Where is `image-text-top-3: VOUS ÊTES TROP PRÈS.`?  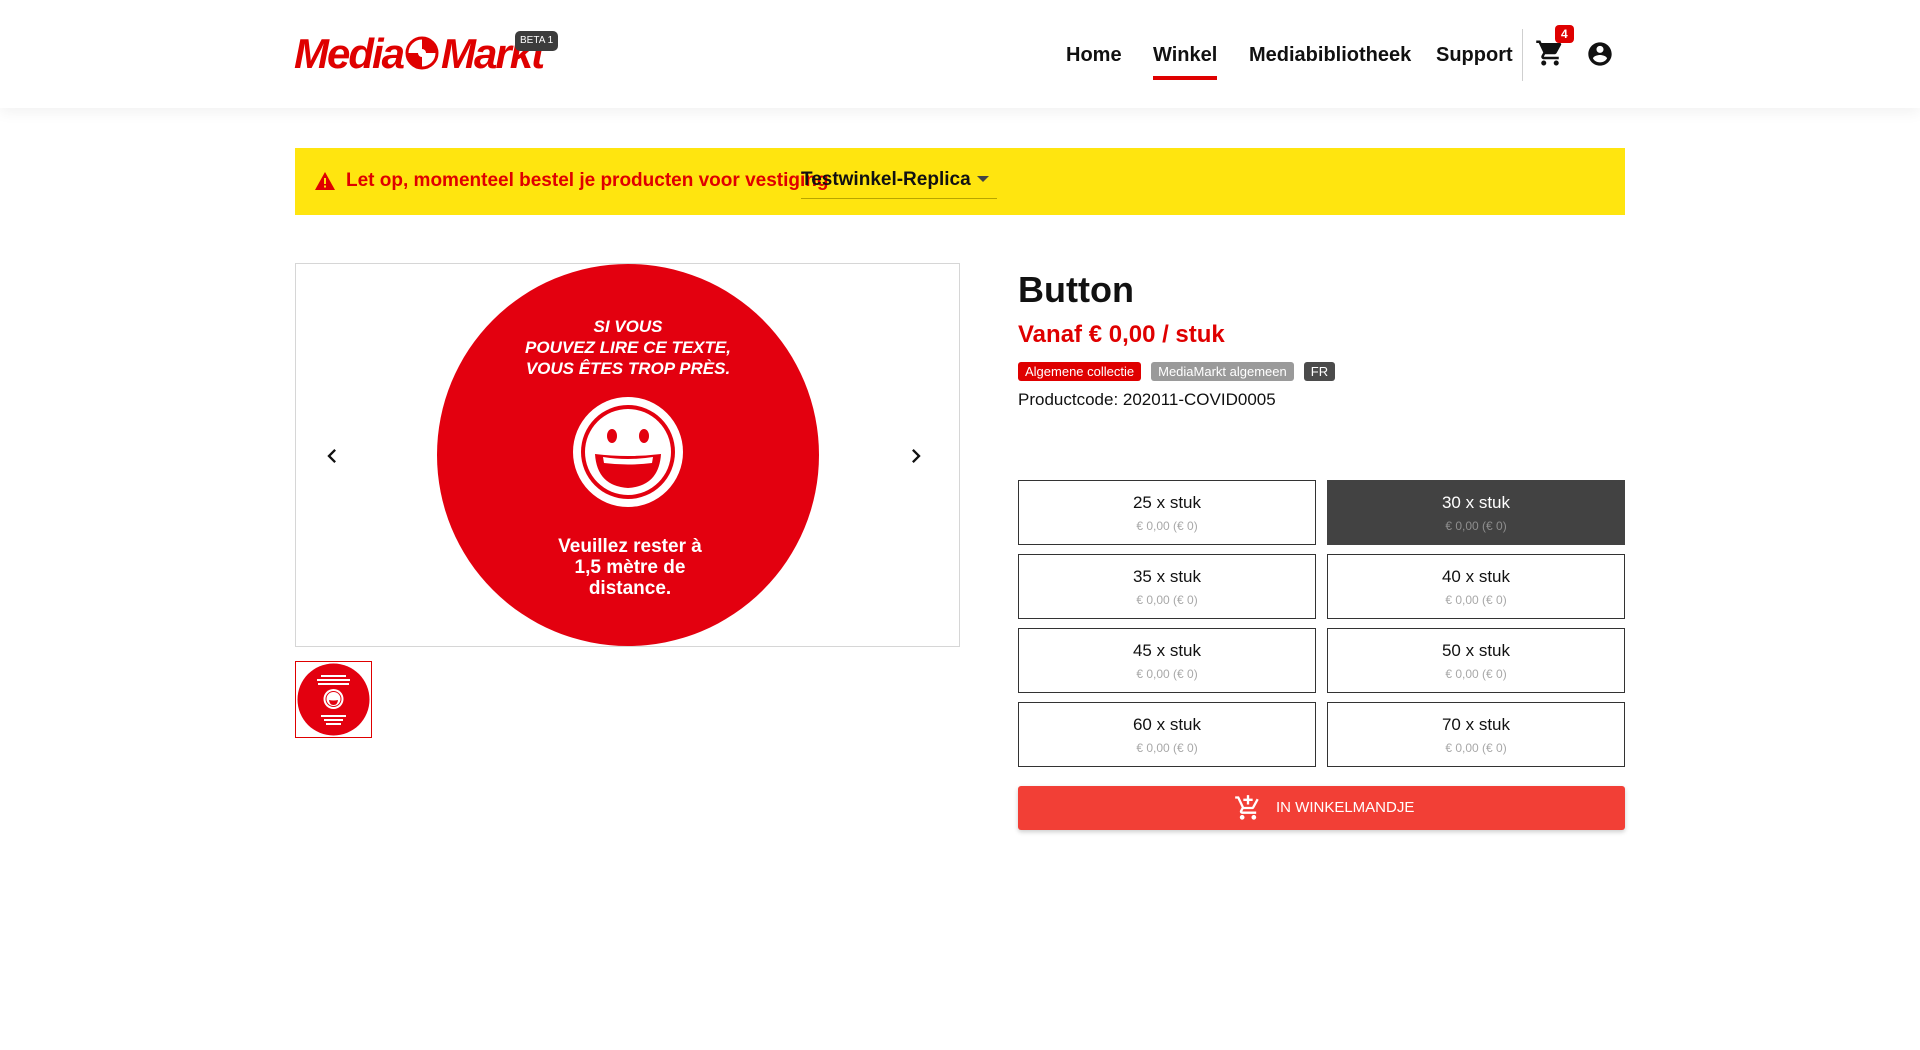 image-text-top-3: VOUS ÊTES TROP PRÈS. is located at coordinates (628, 368).